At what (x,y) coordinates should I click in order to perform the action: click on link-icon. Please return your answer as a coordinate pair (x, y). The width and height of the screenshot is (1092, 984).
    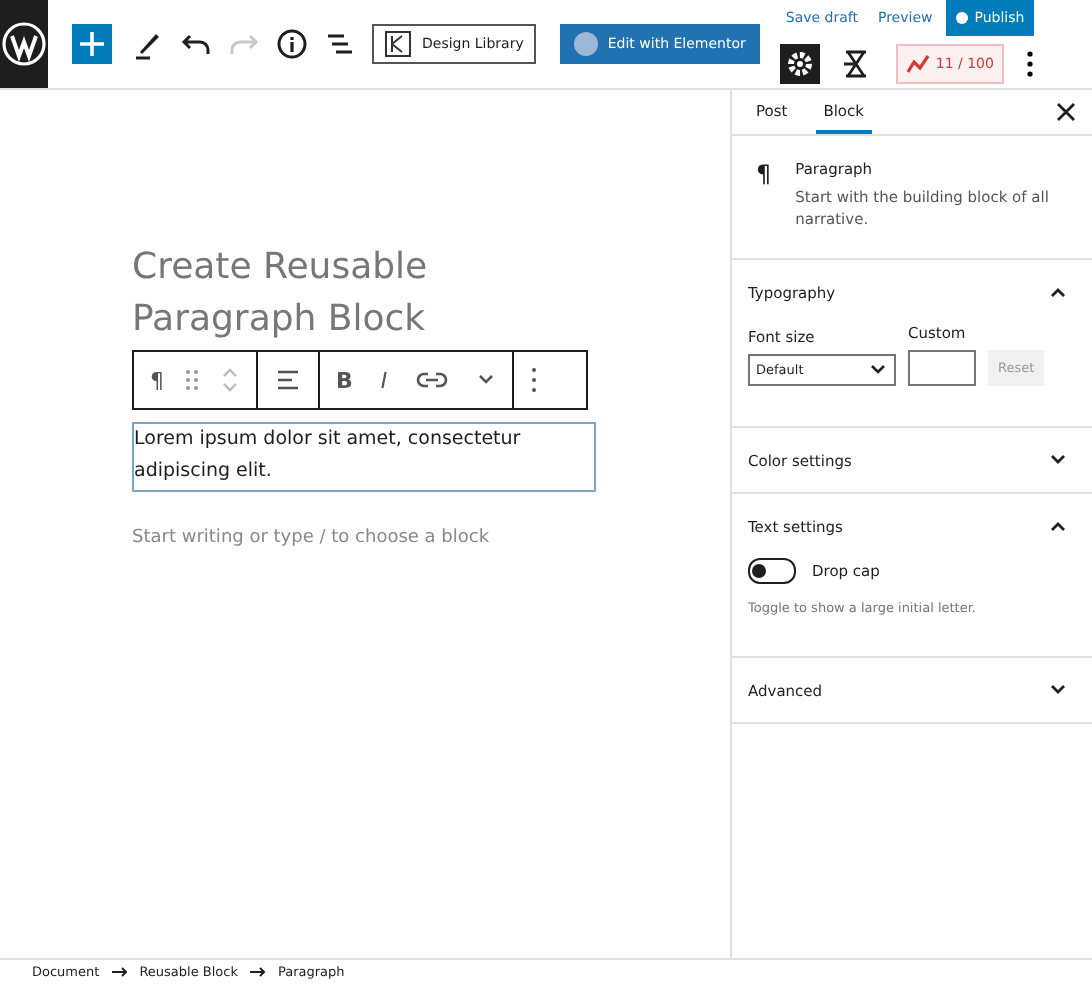
    Looking at the image, I should click on (431, 380).